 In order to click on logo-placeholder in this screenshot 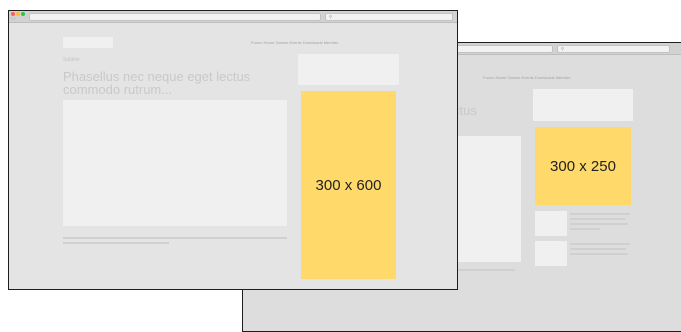, I will do `click(88, 42)`.